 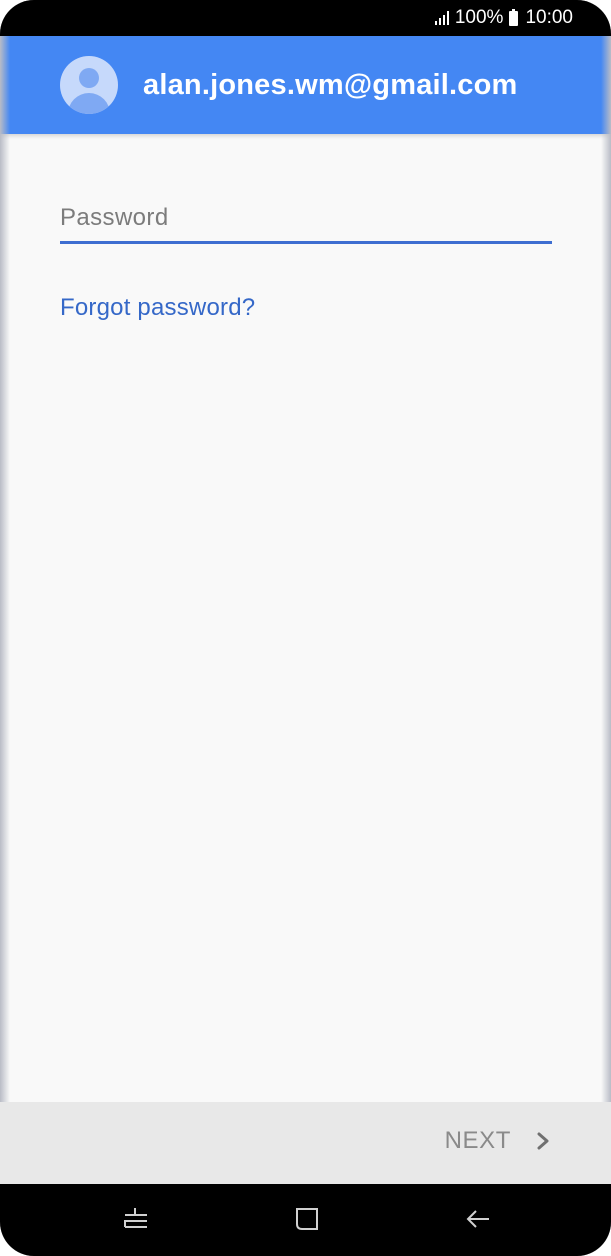 What do you see at coordinates (441, 18) in the screenshot?
I see `signal-icon` at bounding box center [441, 18].